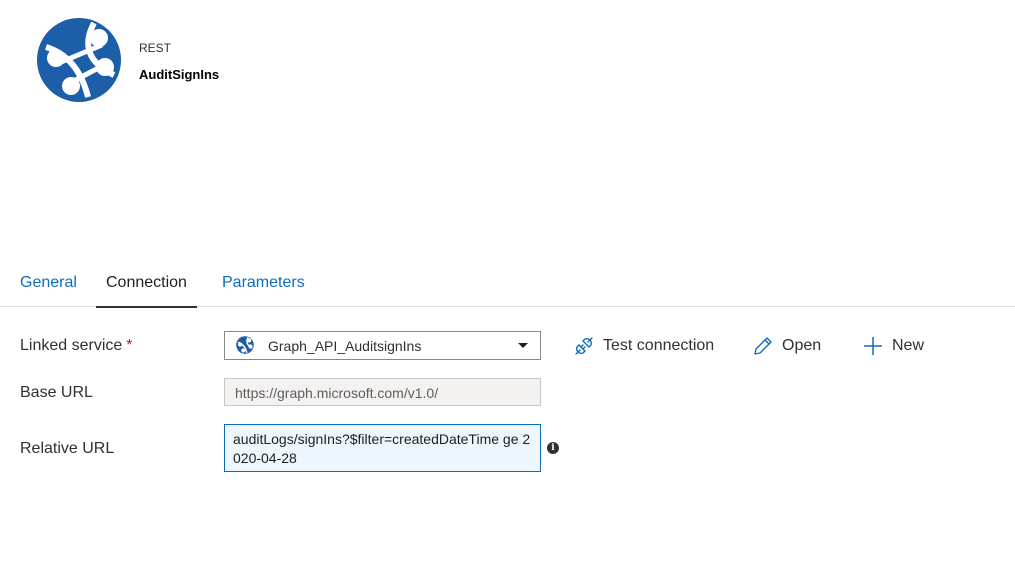 The width and height of the screenshot is (1015, 566). Describe the element at coordinates (873, 346) in the screenshot. I see `plus-icon` at that location.